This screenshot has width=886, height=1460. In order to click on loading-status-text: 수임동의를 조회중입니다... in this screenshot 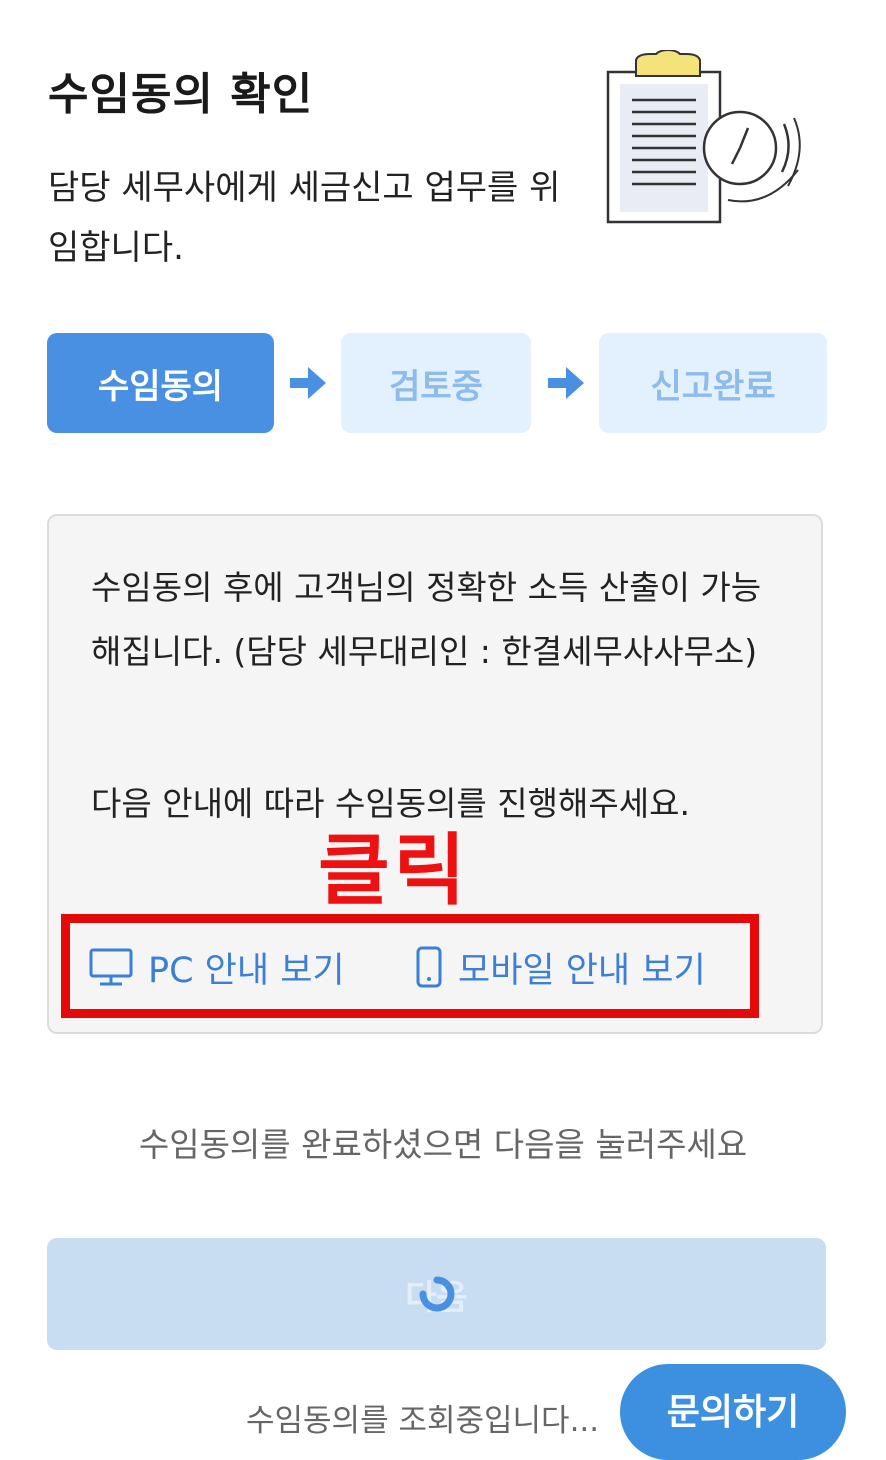, I will do `click(423, 1421)`.